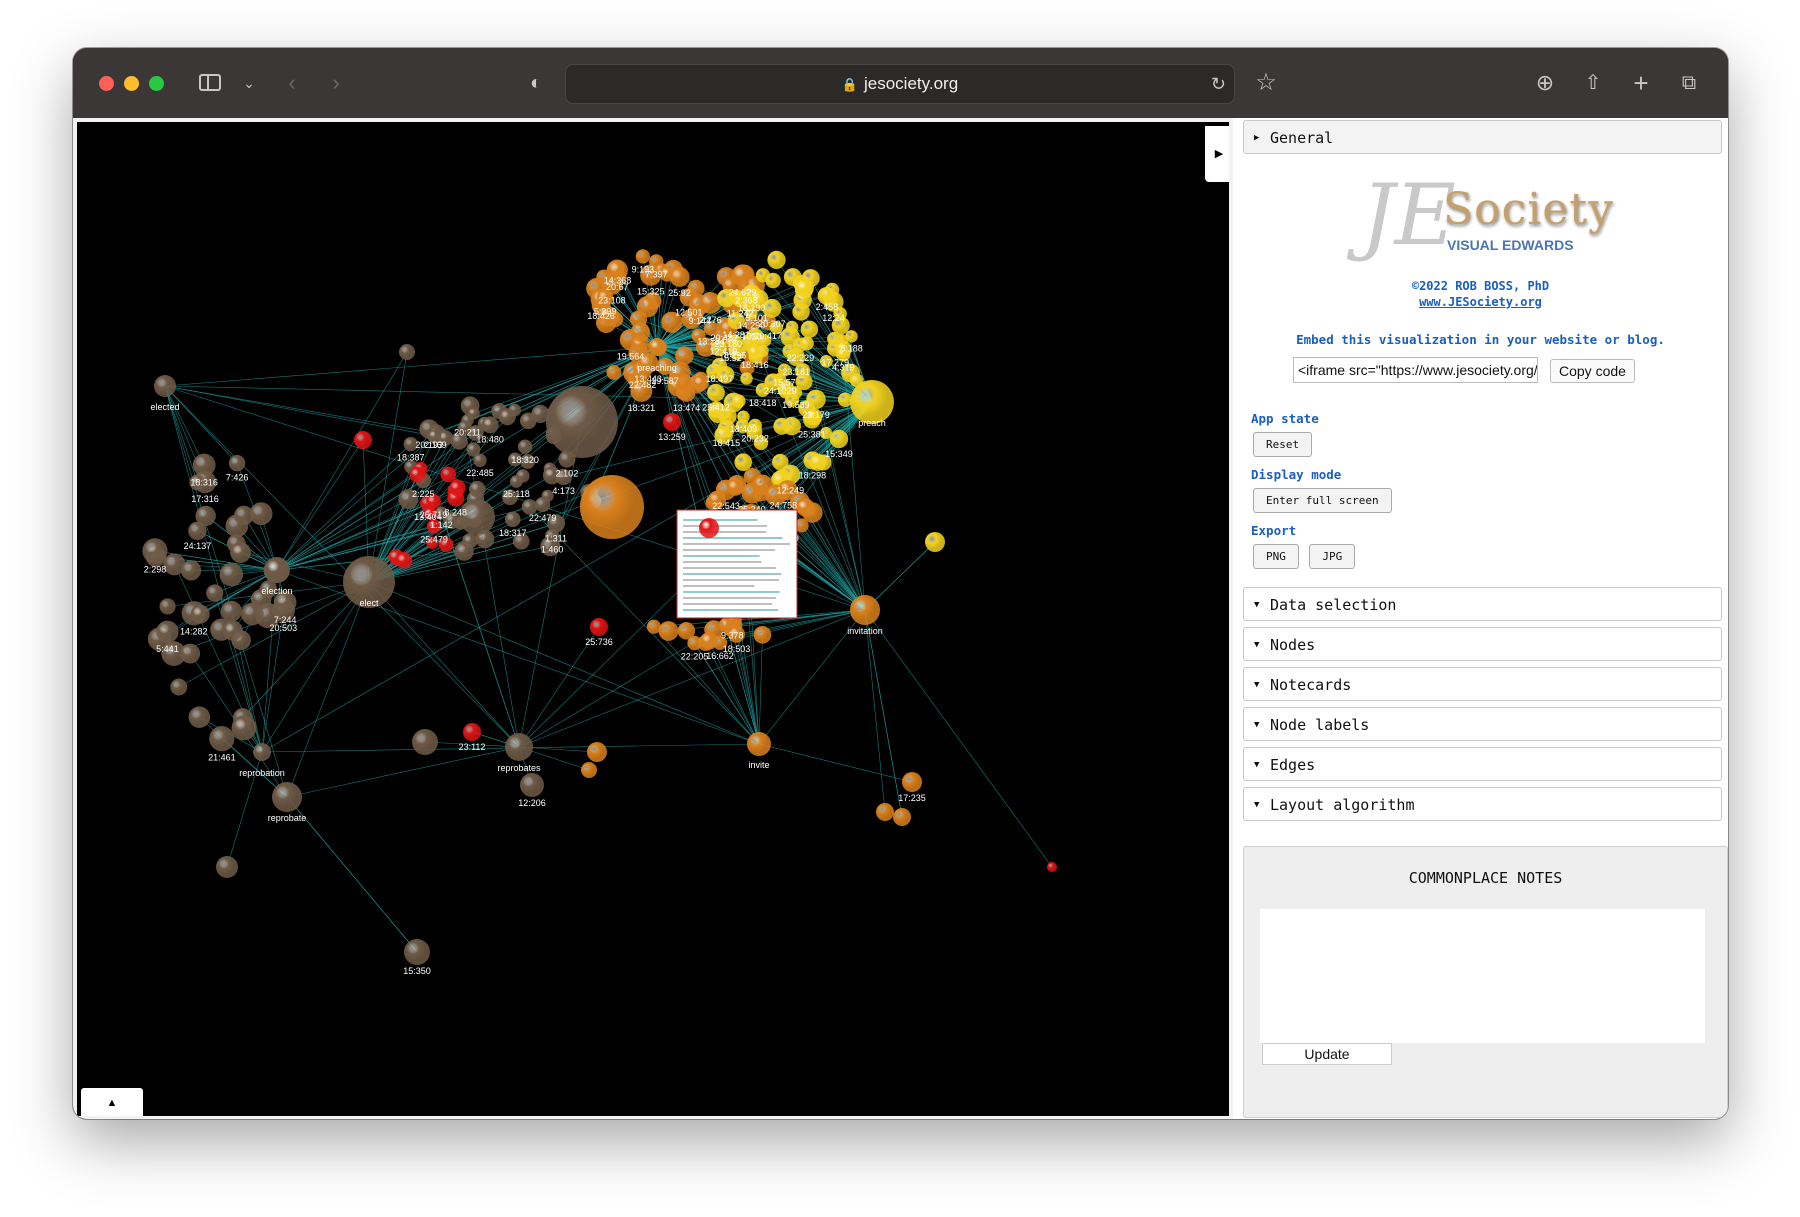  I want to click on hub-label: reprobation, so click(262, 773).